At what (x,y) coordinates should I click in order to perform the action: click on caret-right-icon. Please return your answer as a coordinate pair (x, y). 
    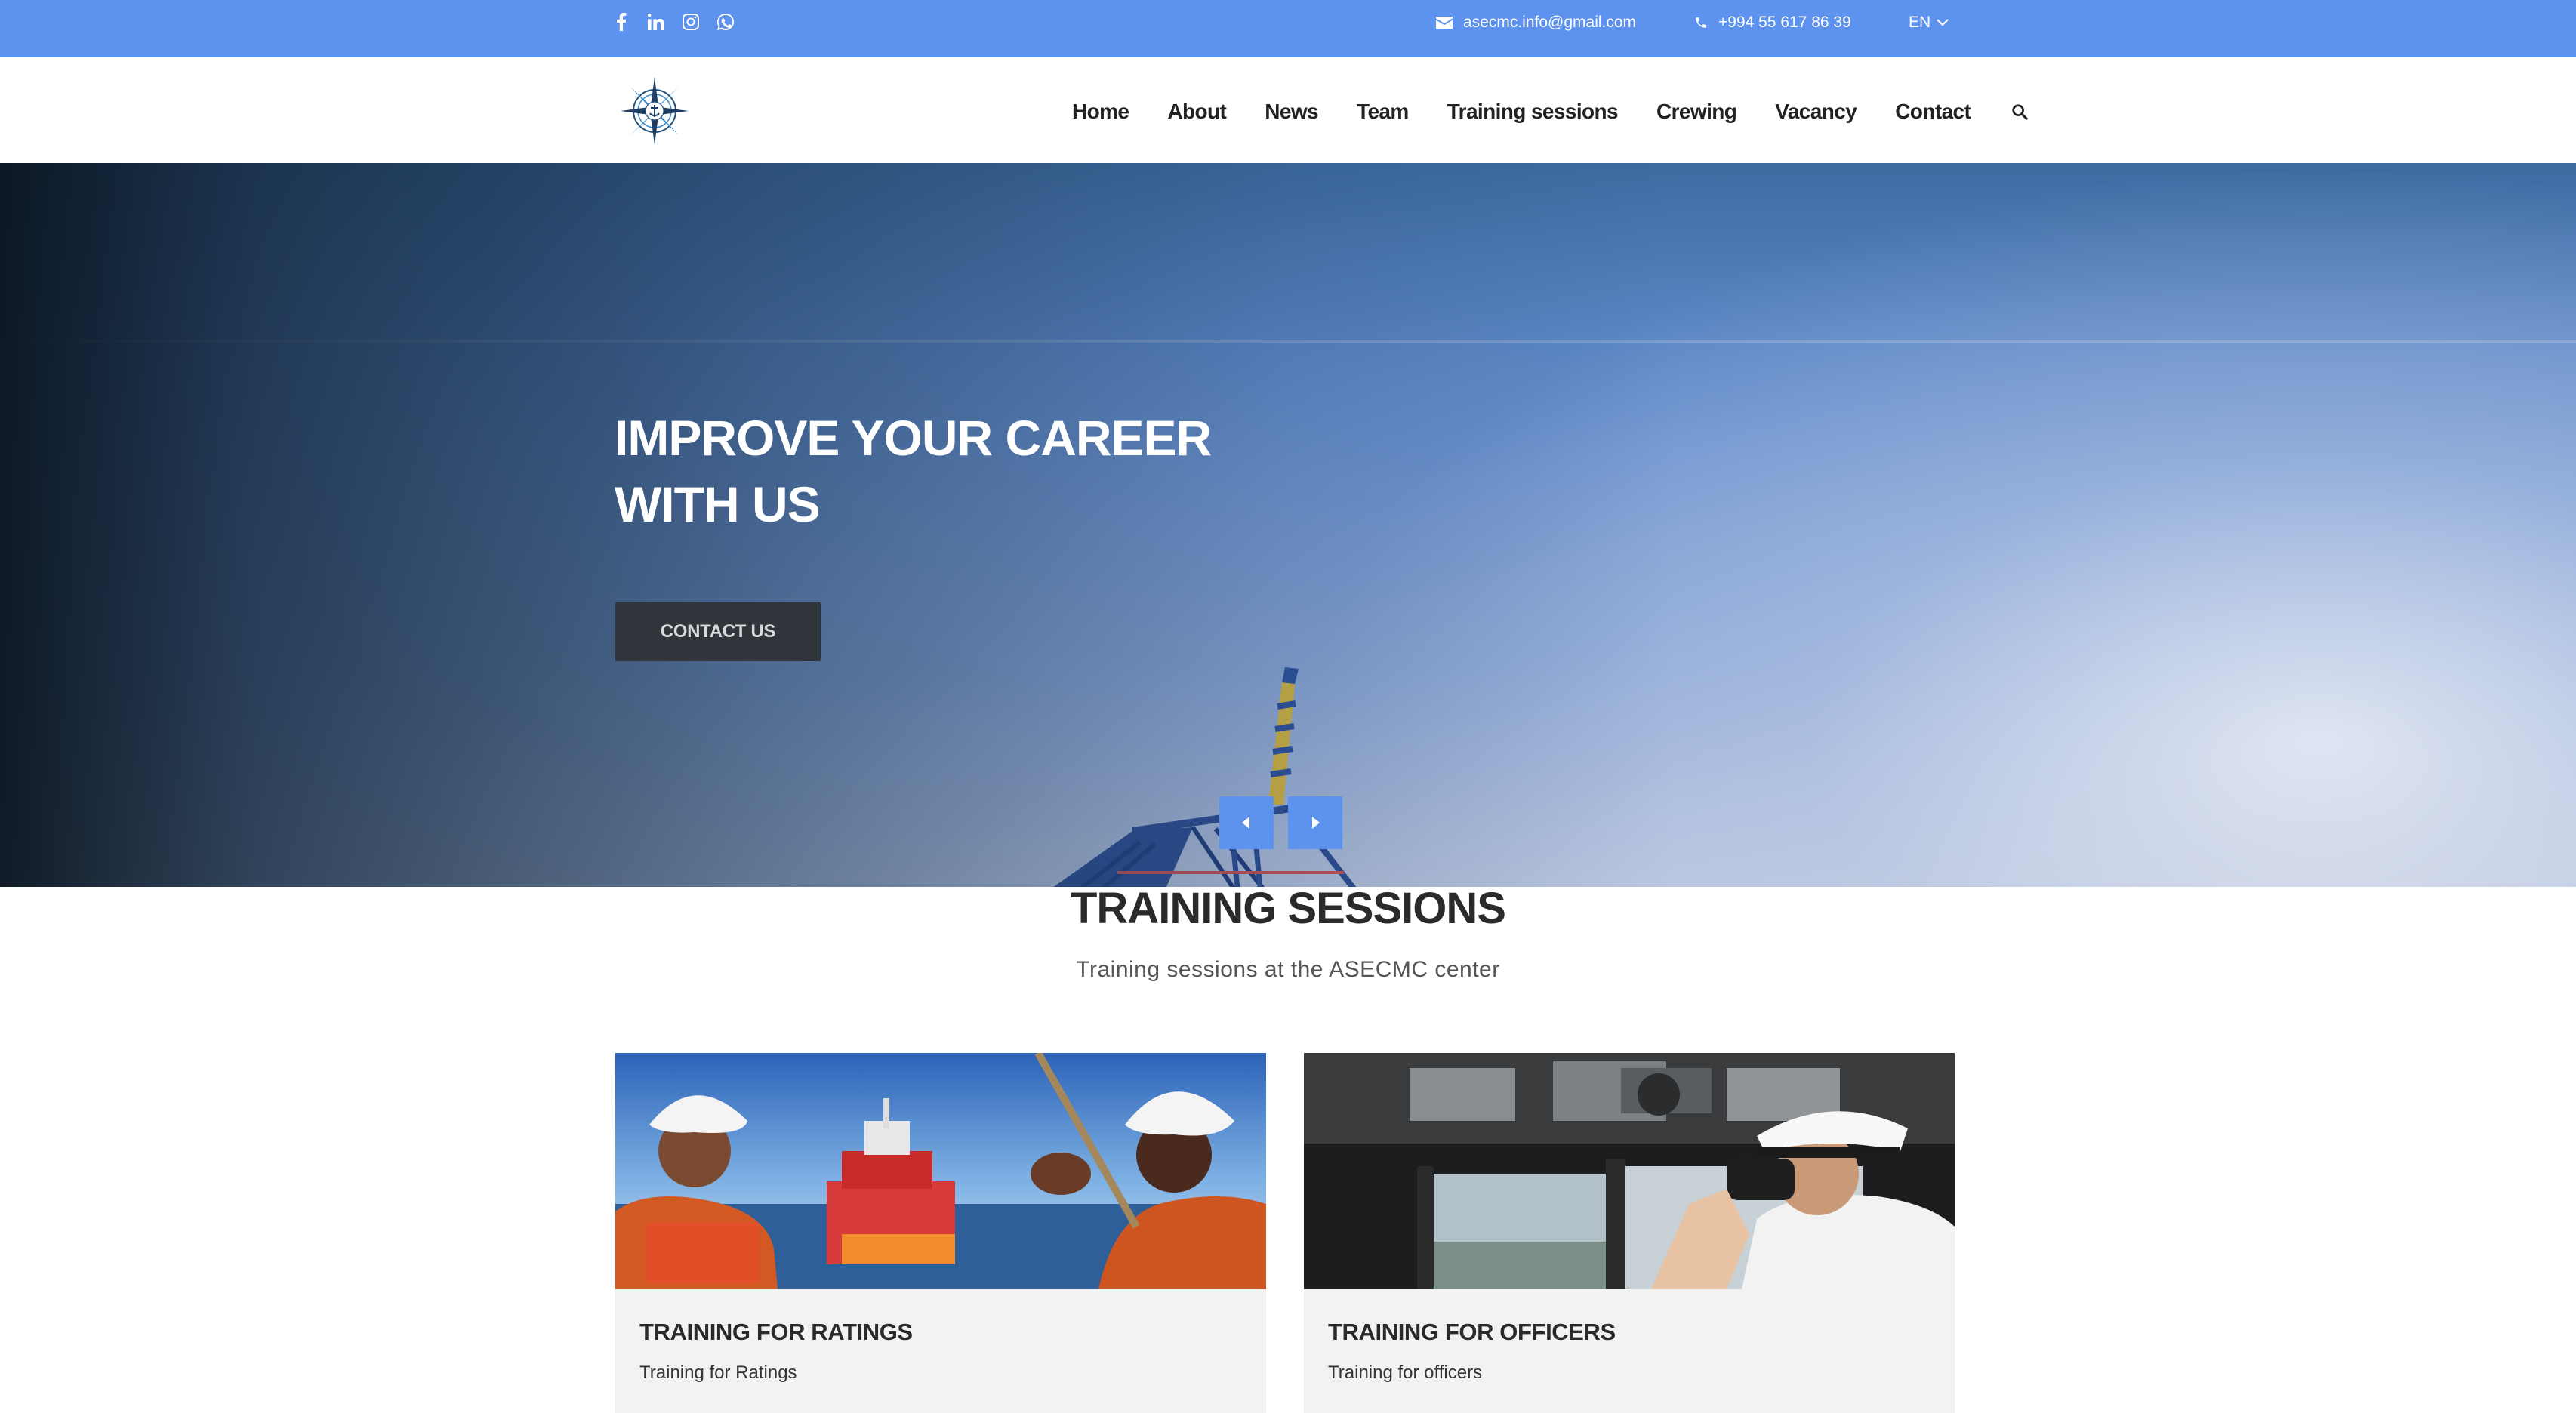
    Looking at the image, I should click on (1316, 823).